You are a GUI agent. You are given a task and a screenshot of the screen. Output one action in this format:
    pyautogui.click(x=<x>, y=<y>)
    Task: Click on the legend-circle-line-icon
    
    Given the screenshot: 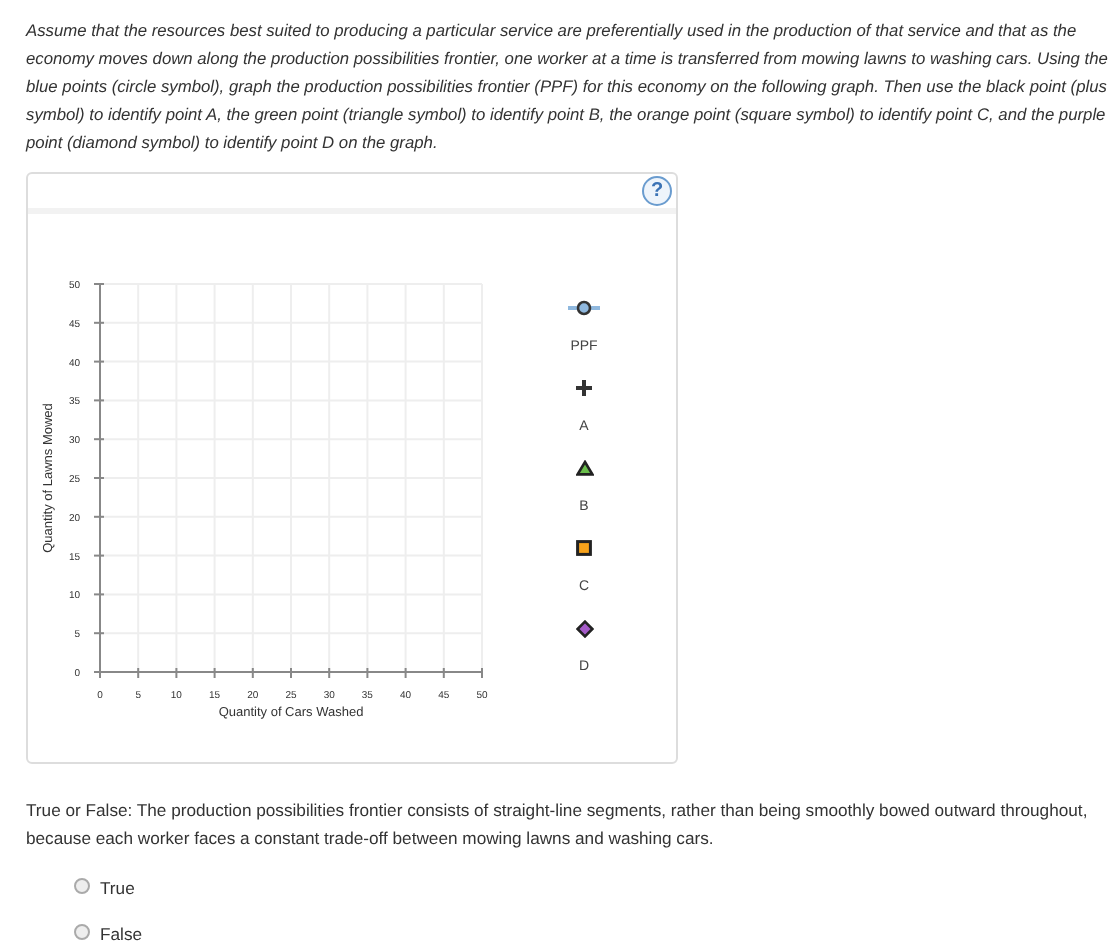 What is the action you would take?
    pyautogui.click(x=584, y=308)
    